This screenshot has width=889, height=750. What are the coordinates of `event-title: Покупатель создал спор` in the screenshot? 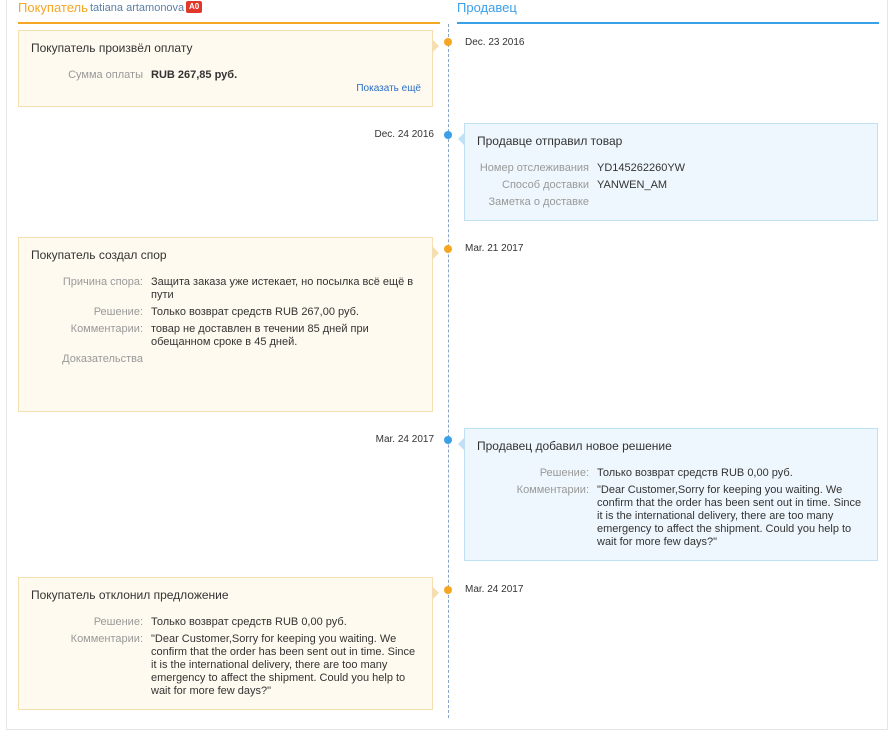 It's located at (99, 255).